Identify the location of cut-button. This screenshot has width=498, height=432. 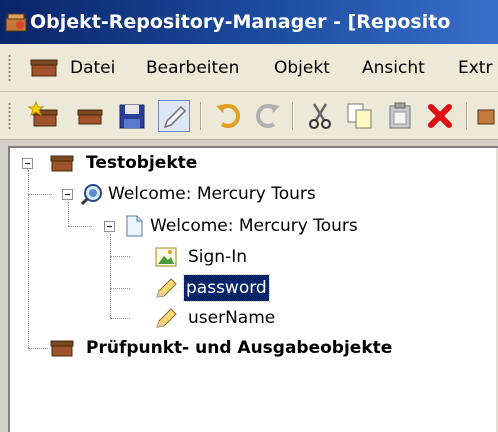
(320, 116).